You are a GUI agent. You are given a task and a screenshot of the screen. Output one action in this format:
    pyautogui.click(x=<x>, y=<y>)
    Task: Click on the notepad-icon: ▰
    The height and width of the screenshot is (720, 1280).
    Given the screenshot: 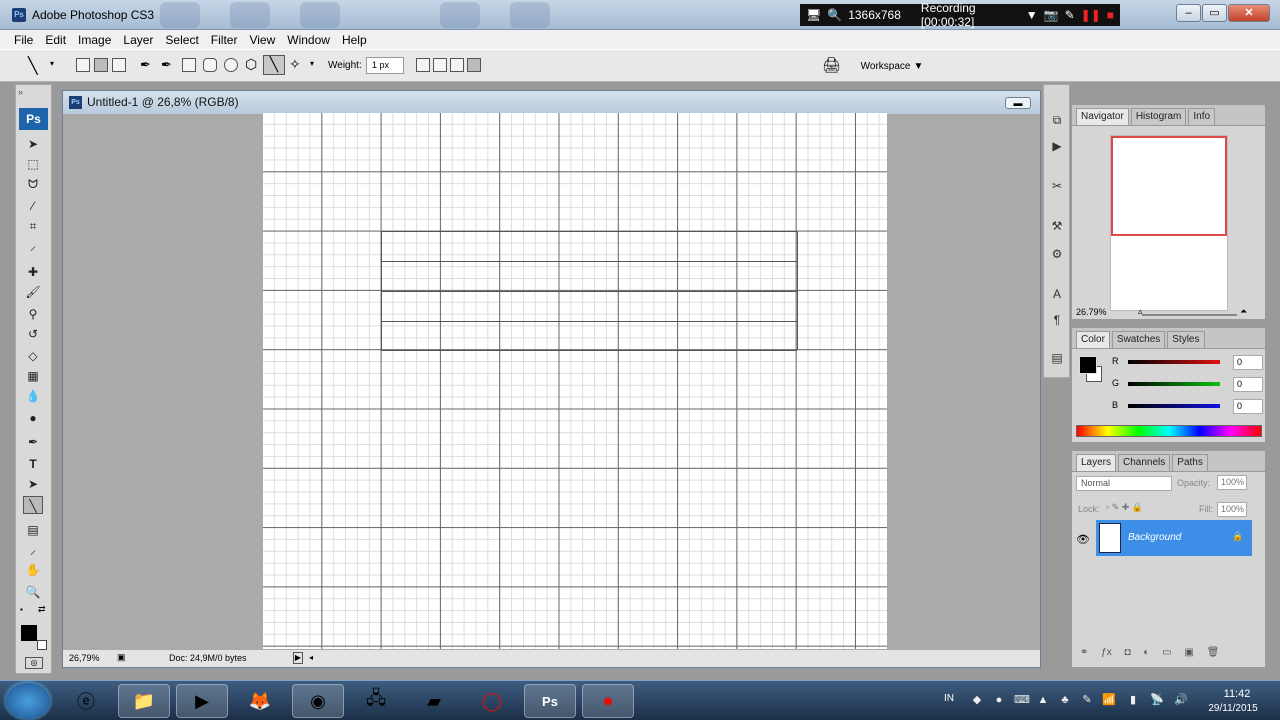 What is the action you would take?
    pyautogui.click(x=434, y=701)
    